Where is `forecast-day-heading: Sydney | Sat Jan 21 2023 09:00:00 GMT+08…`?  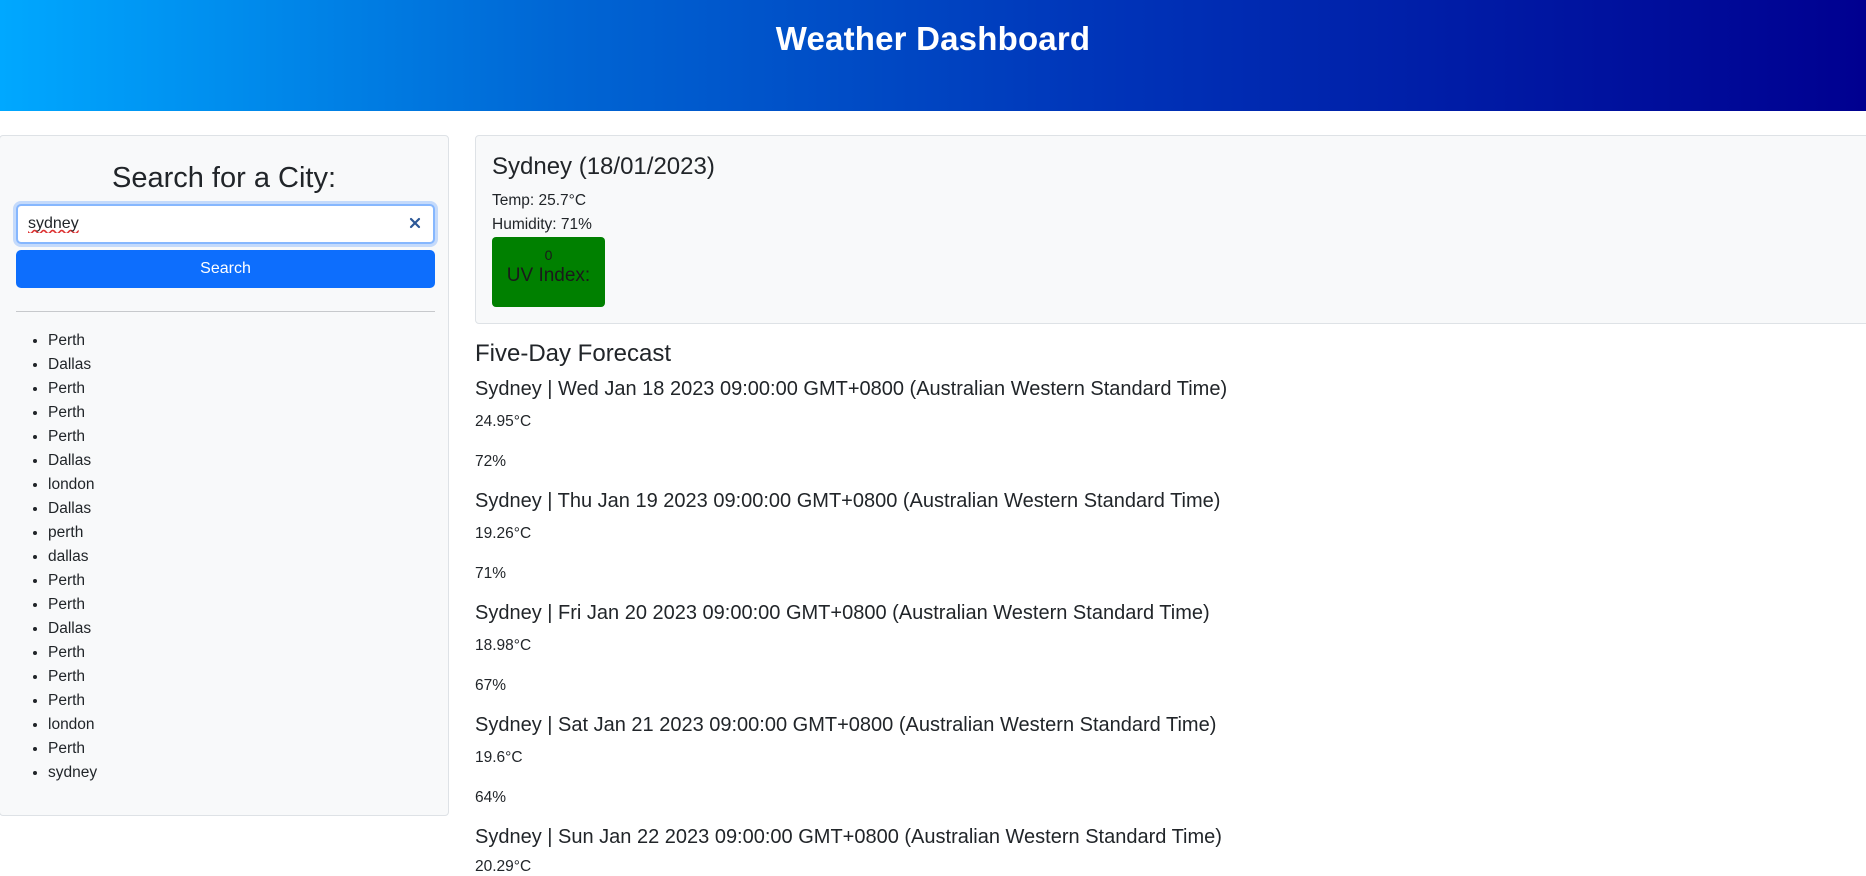
forecast-day-heading: Sydney | Sat Jan 21 2023 09:00:00 GMT+08… is located at coordinates (846, 725).